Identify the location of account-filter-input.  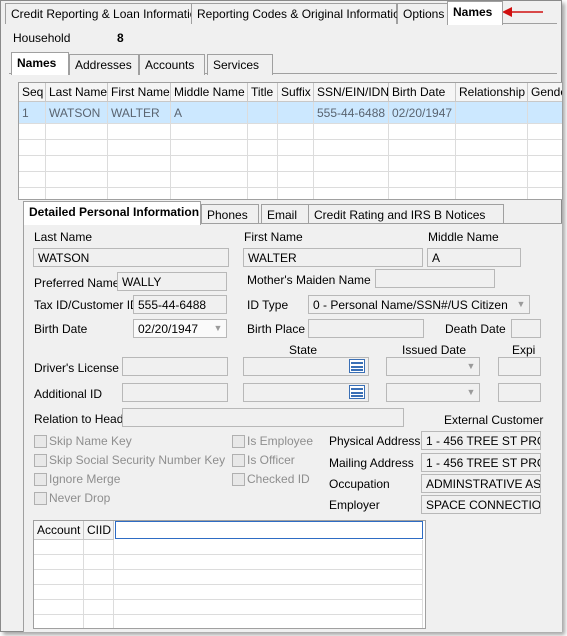
(269, 530).